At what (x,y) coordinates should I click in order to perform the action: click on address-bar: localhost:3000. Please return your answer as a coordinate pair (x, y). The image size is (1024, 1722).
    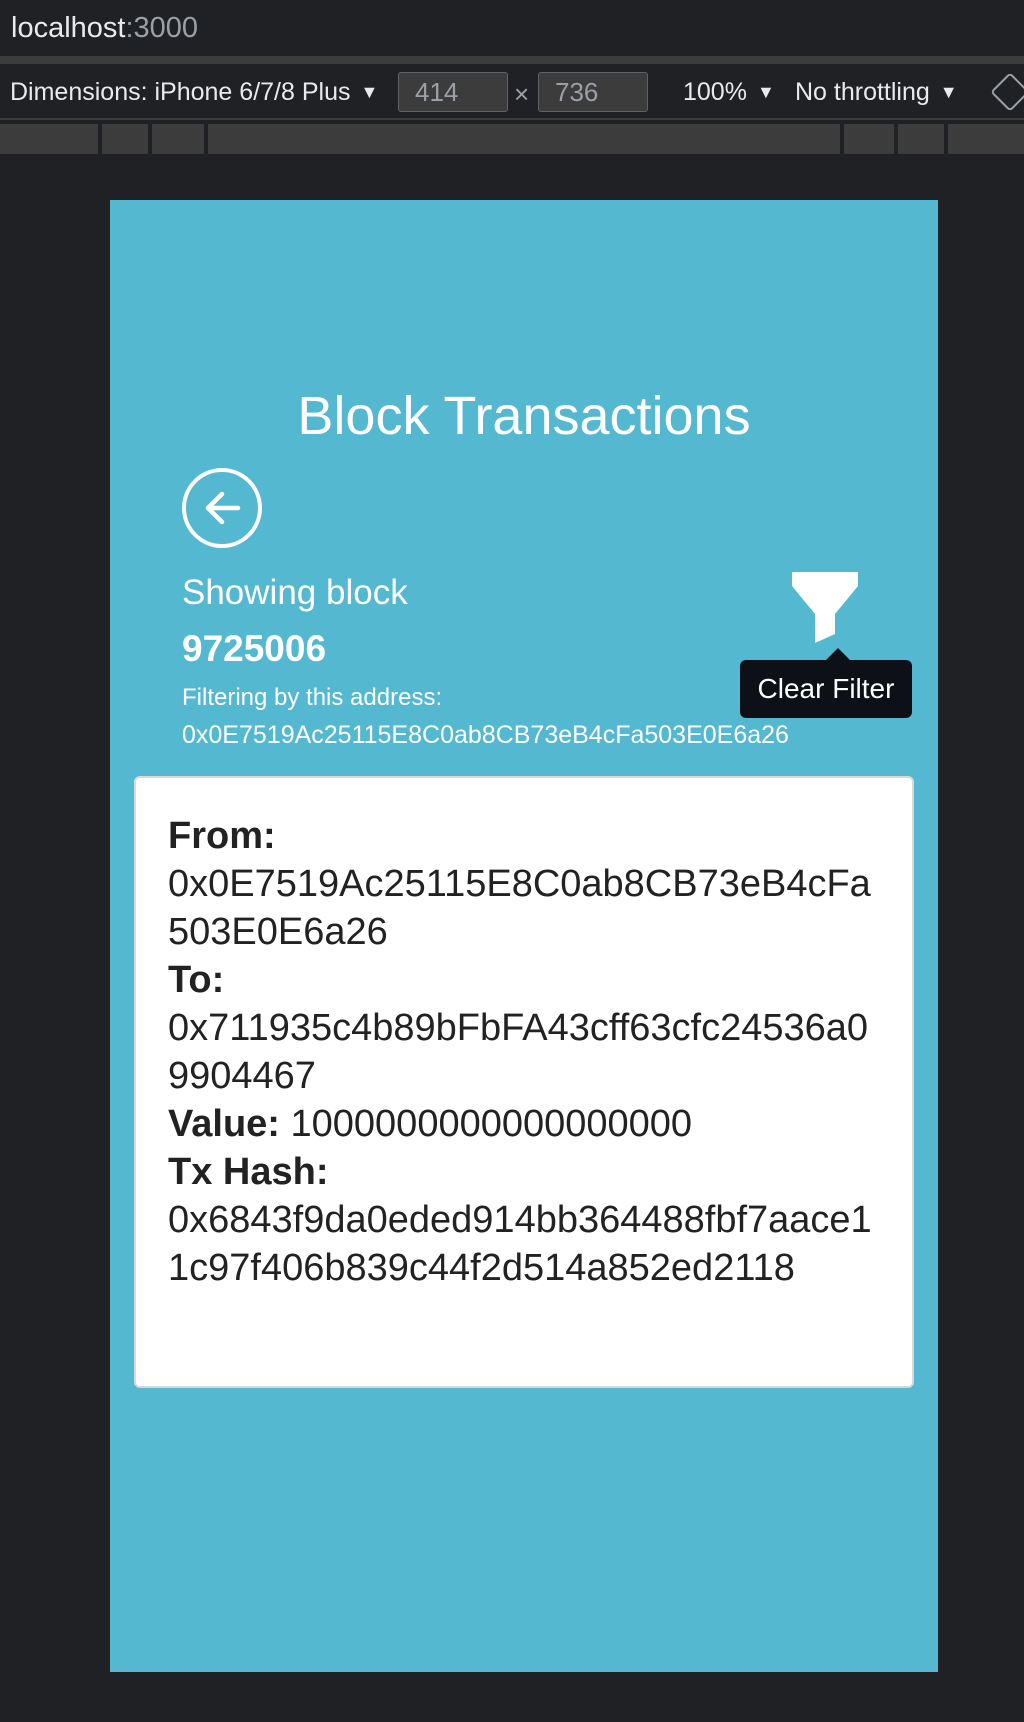
    Looking at the image, I should click on (512, 28).